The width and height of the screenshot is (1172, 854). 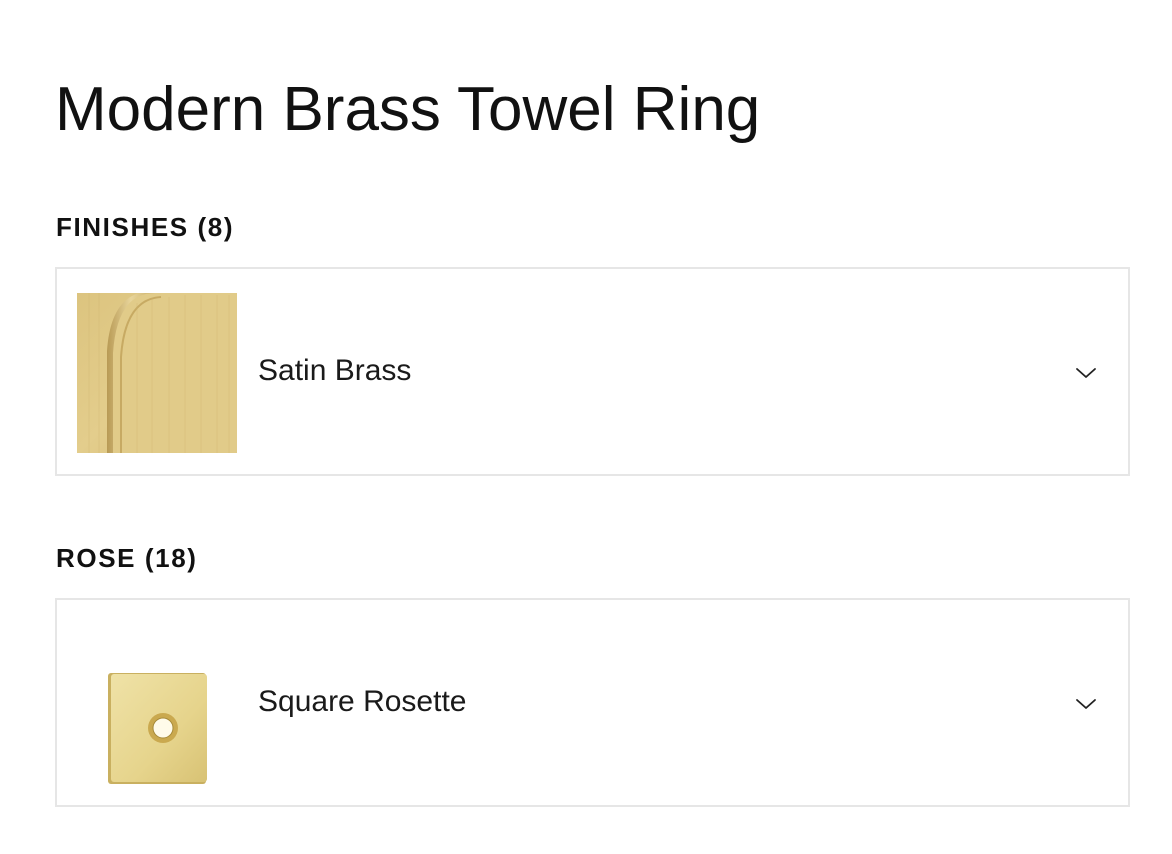 I want to click on finishes-heading: FINISHES (8), so click(x=145, y=227).